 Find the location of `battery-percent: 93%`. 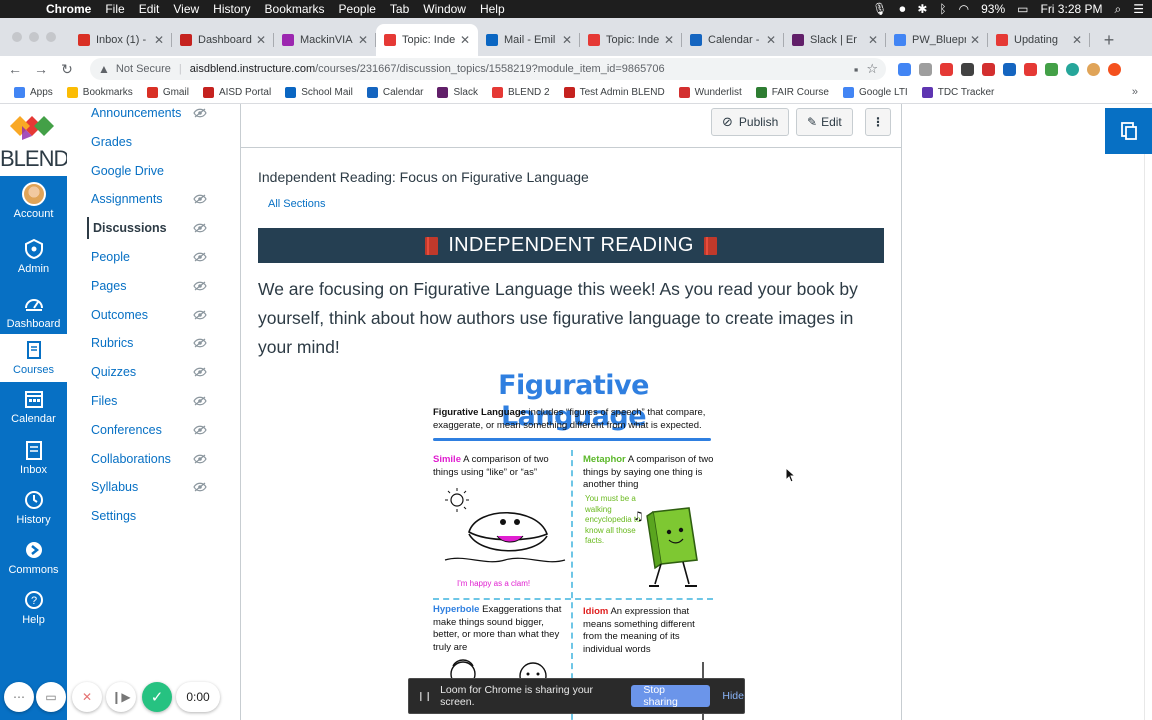

battery-percent: 93% is located at coordinates (993, 9).